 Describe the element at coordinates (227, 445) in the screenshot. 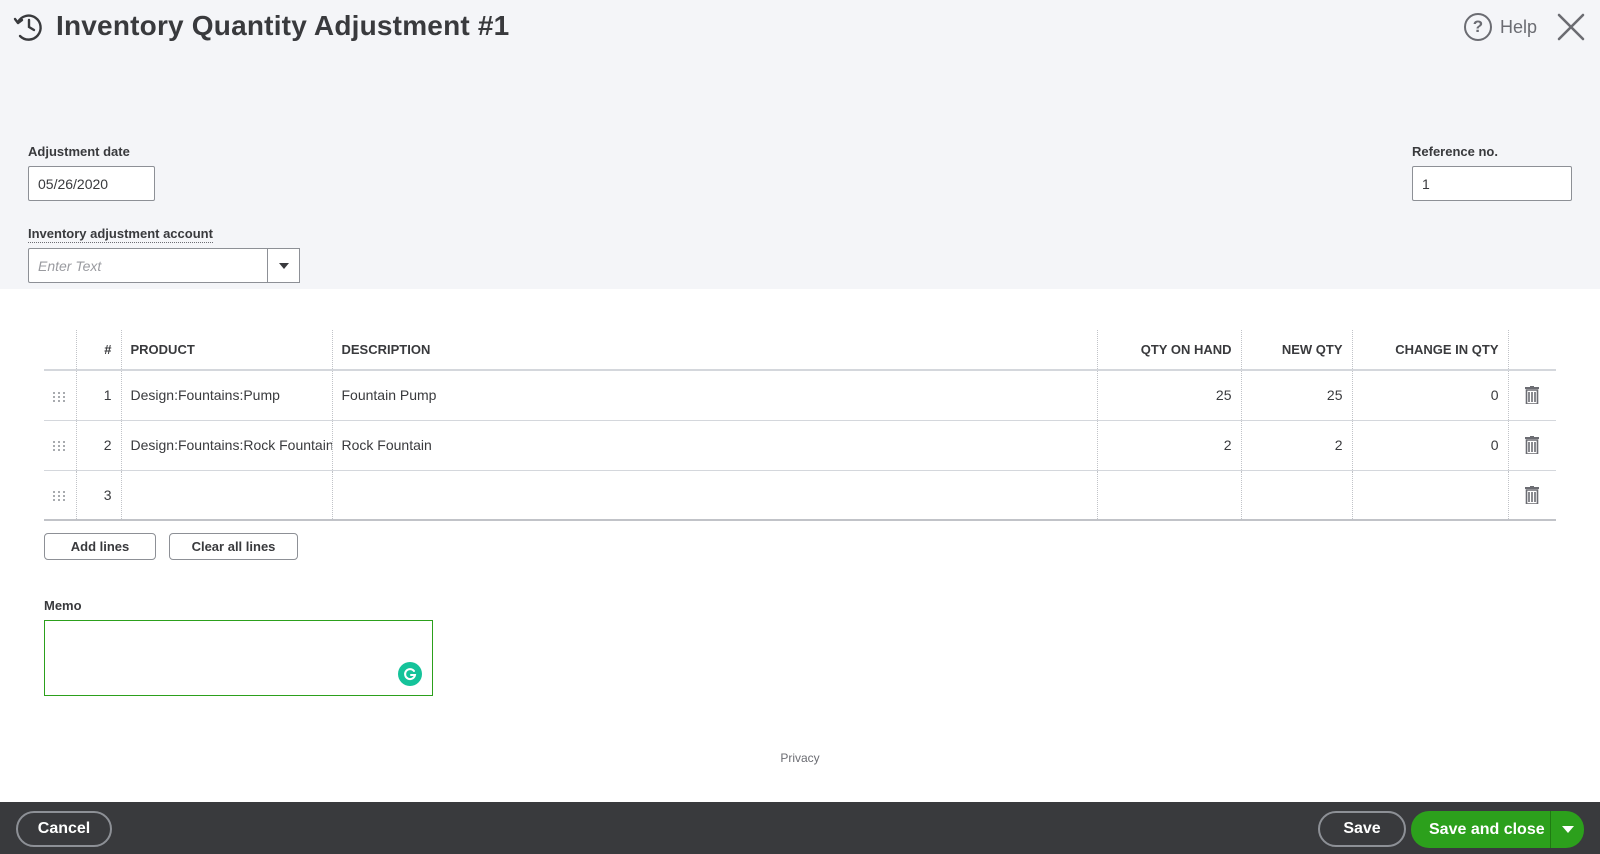

I see `cell-product: Design:Fountains:Rock Fountain` at that location.